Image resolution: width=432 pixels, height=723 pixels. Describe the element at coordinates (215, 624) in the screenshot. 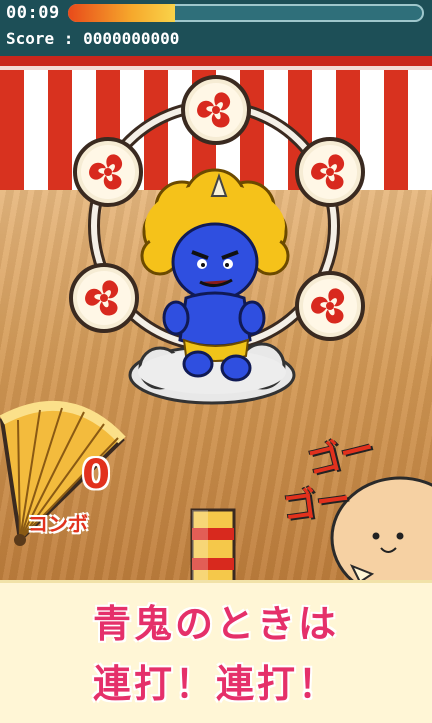

I see `caption-line-1: 青鬼のときは` at that location.